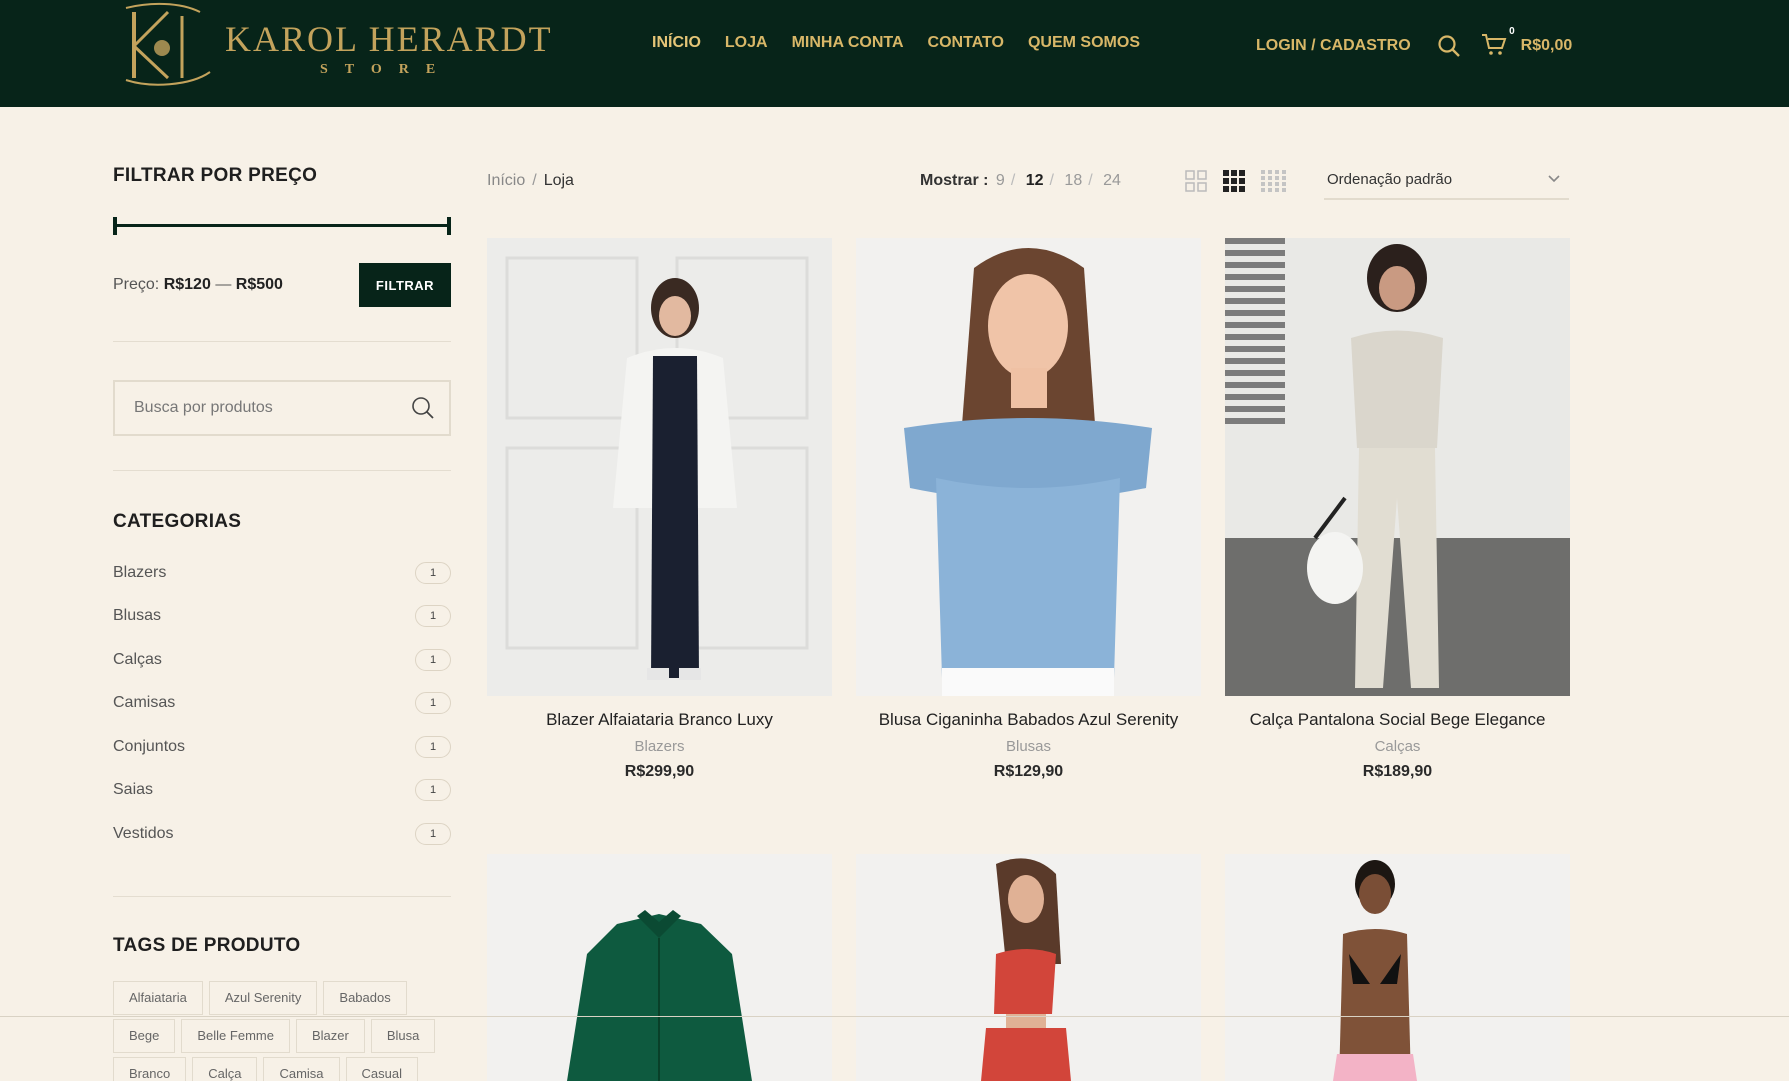 Image resolution: width=1789 pixels, height=1081 pixels. I want to click on divider, so click(282, 341).